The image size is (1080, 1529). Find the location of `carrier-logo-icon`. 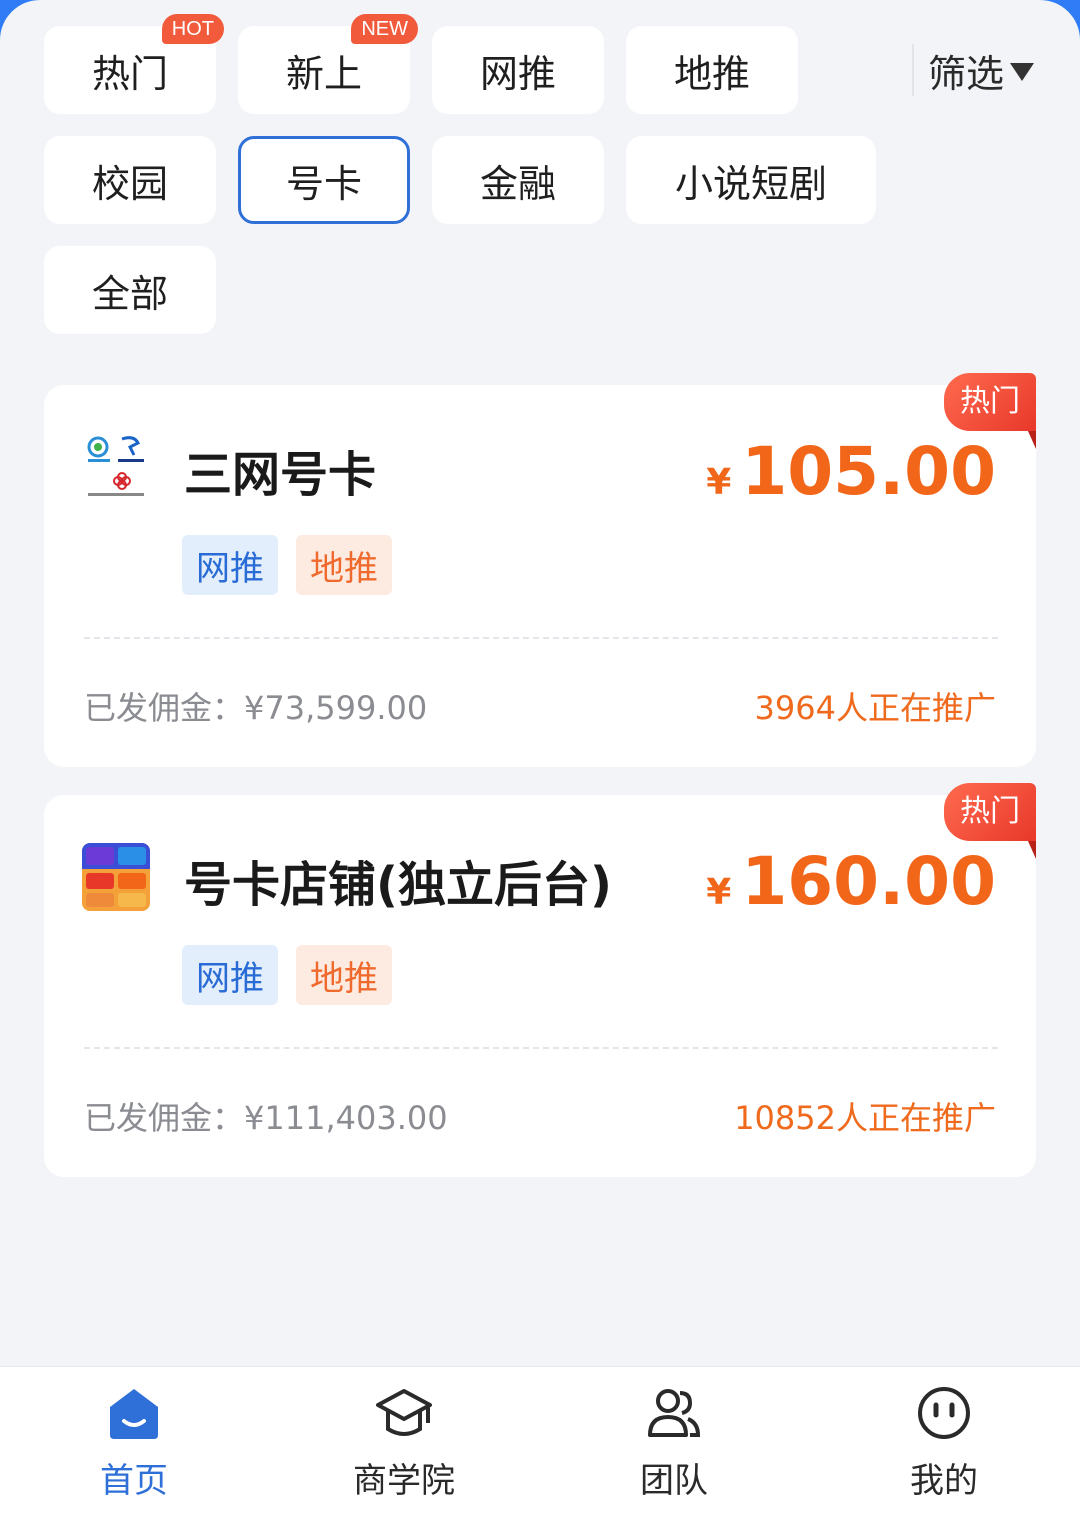

carrier-logo-icon is located at coordinates (116, 467).